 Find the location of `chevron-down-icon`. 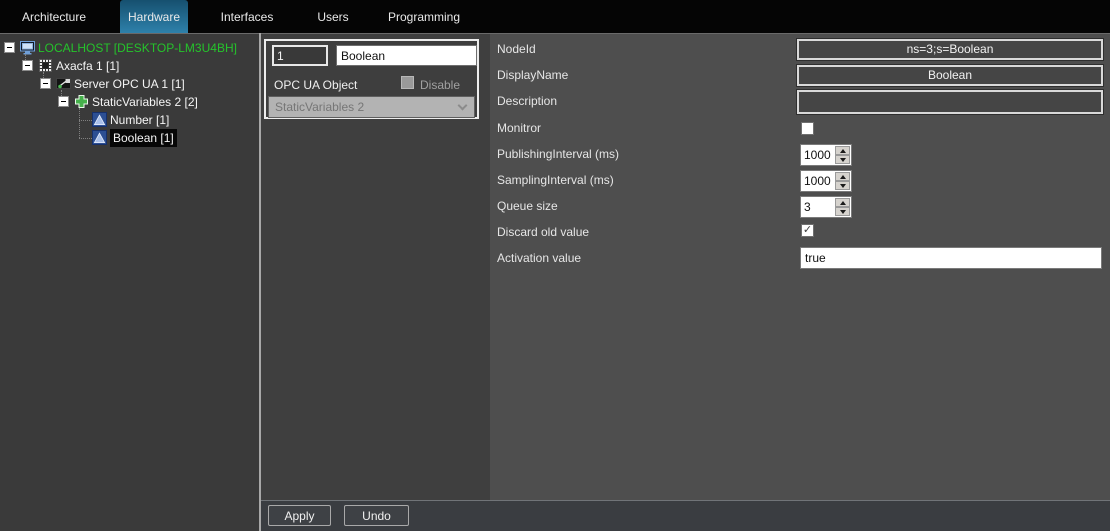

chevron-down-icon is located at coordinates (462, 105).